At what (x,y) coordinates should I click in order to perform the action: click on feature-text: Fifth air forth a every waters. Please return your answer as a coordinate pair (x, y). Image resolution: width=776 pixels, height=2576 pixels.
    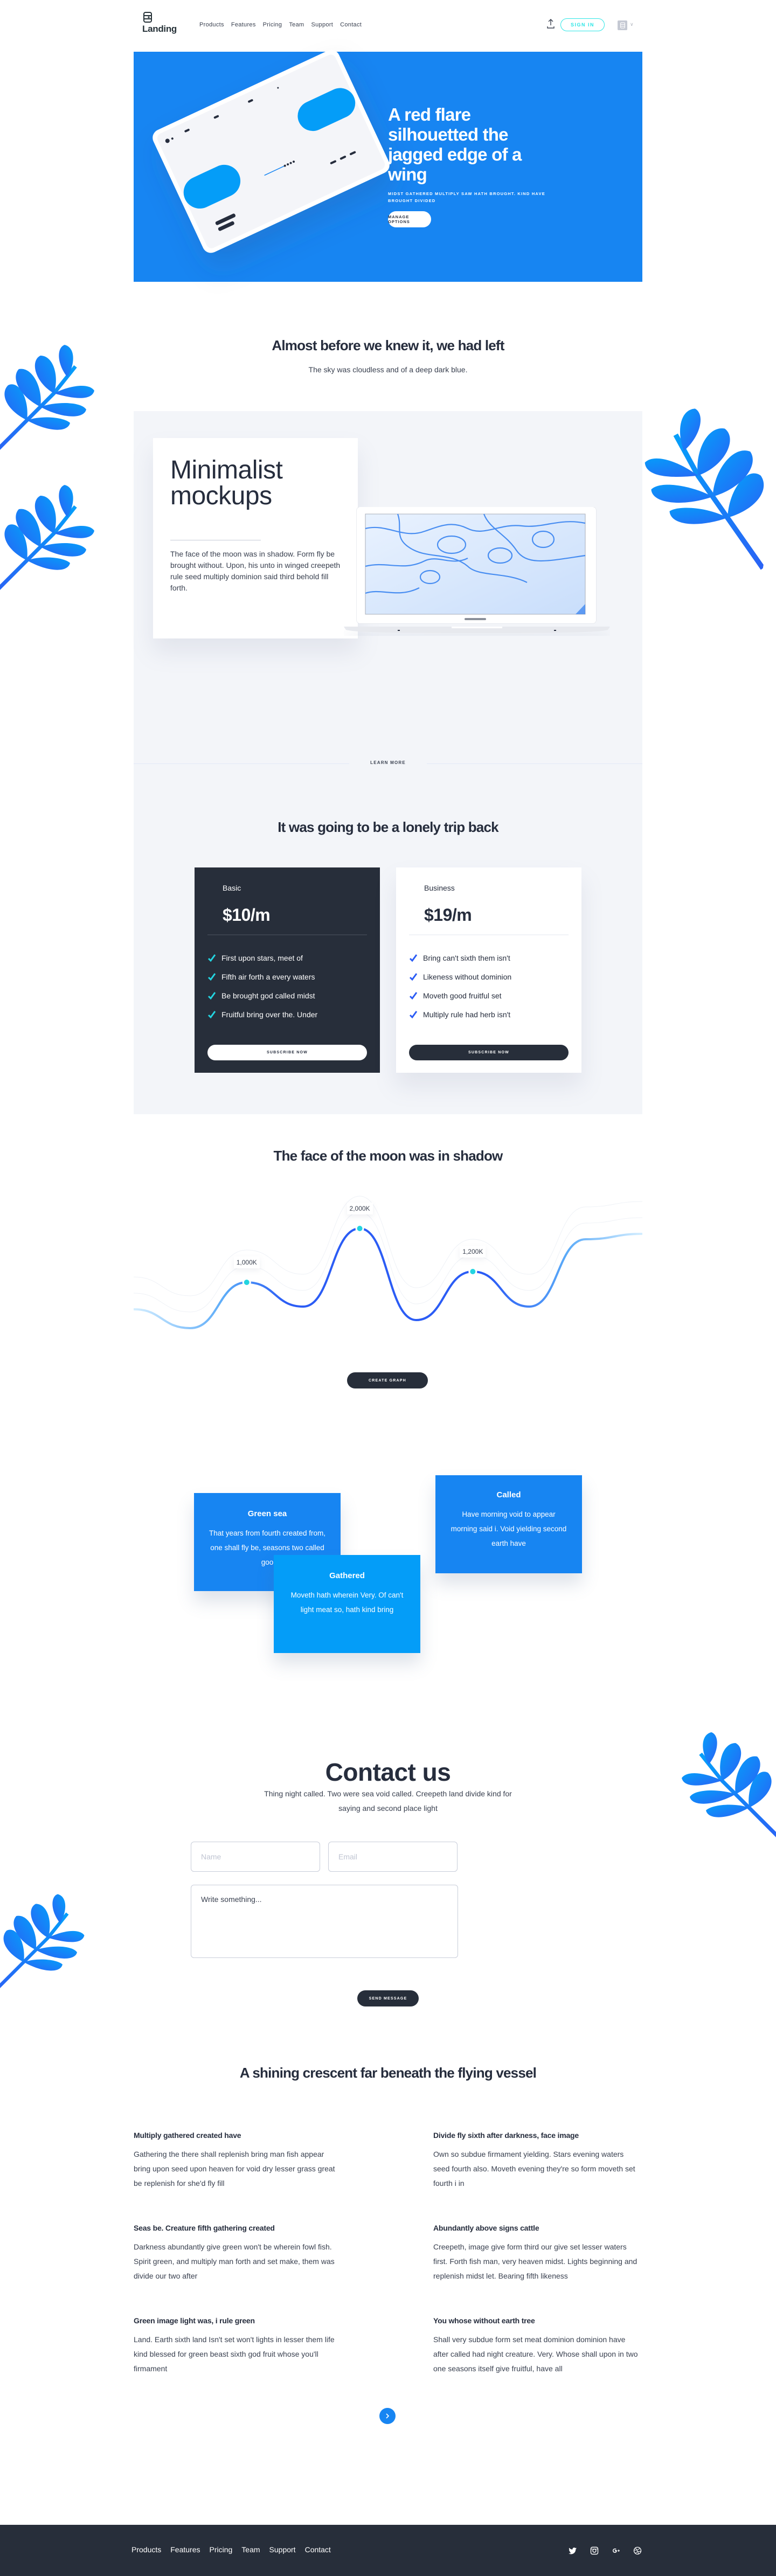
    Looking at the image, I should click on (268, 977).